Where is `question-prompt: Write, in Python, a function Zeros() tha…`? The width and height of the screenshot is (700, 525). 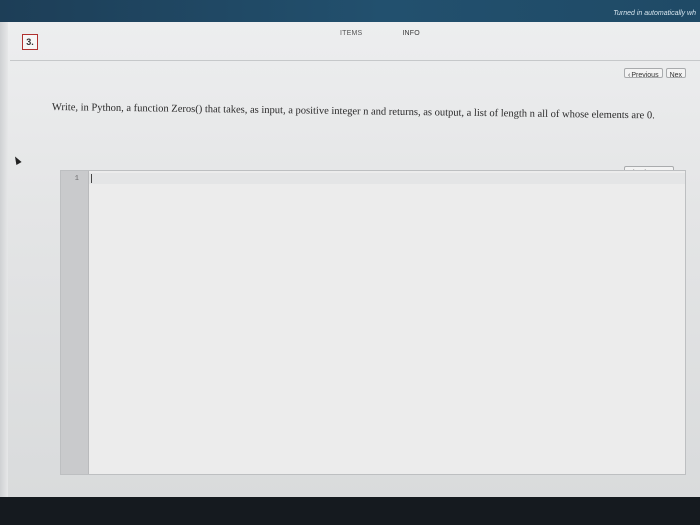 question-prompt: Write, in Python, a function Zeros() tha… is located at coordinates (353, 111).